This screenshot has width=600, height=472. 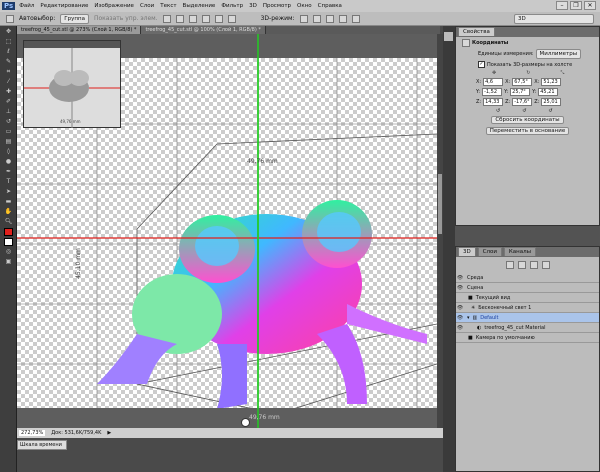 What do you see at coordinates (64, 6) in the screenshot?
I see `menu-edit: Редактирование` at bounding box center [64, 6].